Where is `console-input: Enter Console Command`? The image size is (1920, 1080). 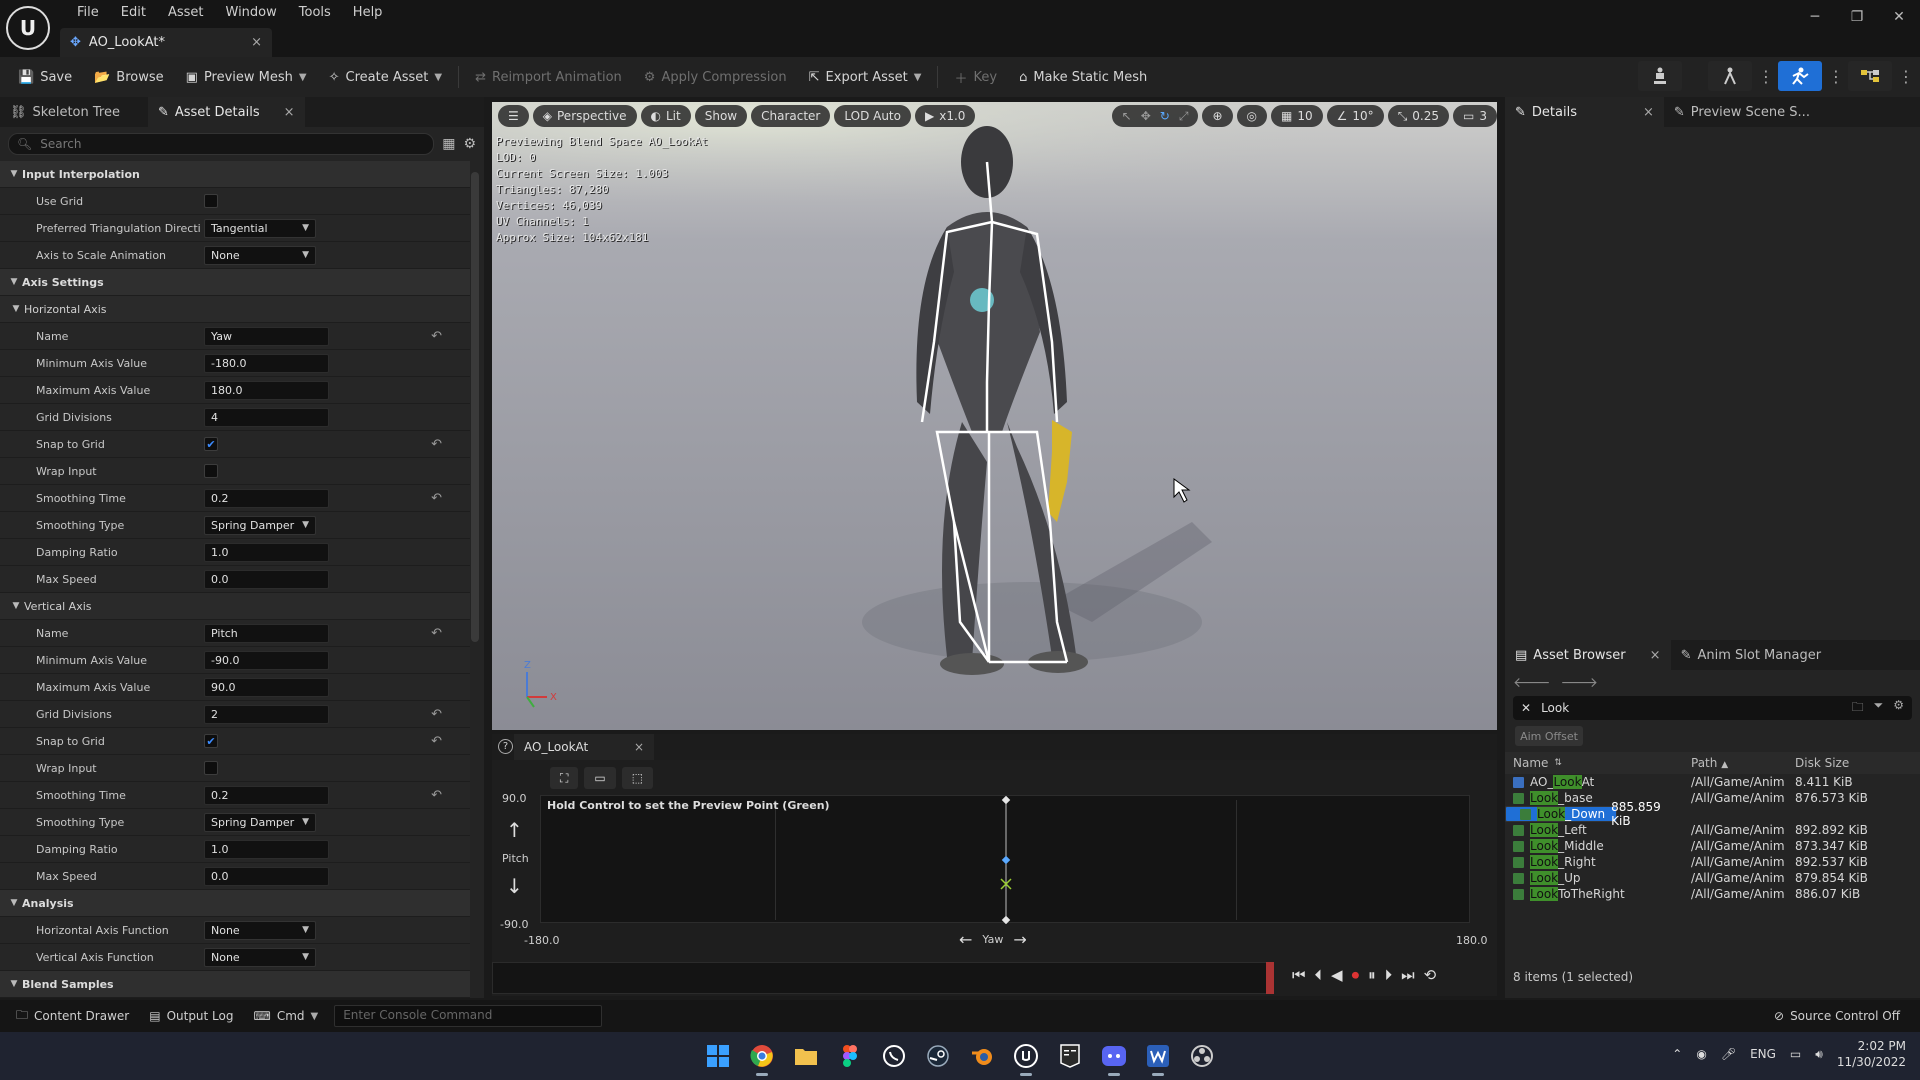
console-input: Enter Console Command is located at coordinates (468, 1016).